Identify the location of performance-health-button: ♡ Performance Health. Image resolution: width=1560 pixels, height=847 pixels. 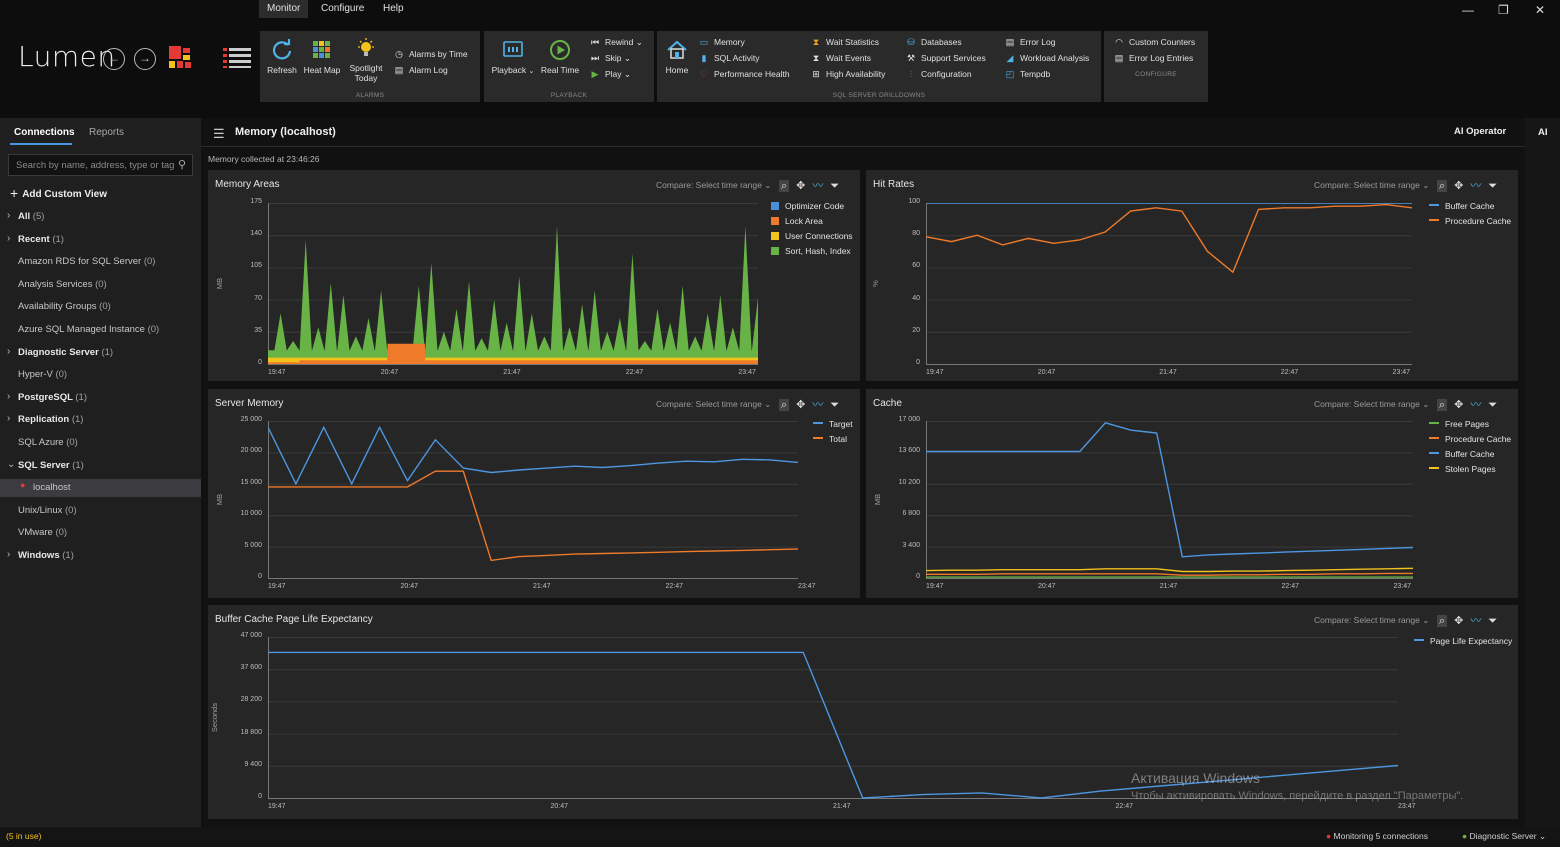
(744, 74).